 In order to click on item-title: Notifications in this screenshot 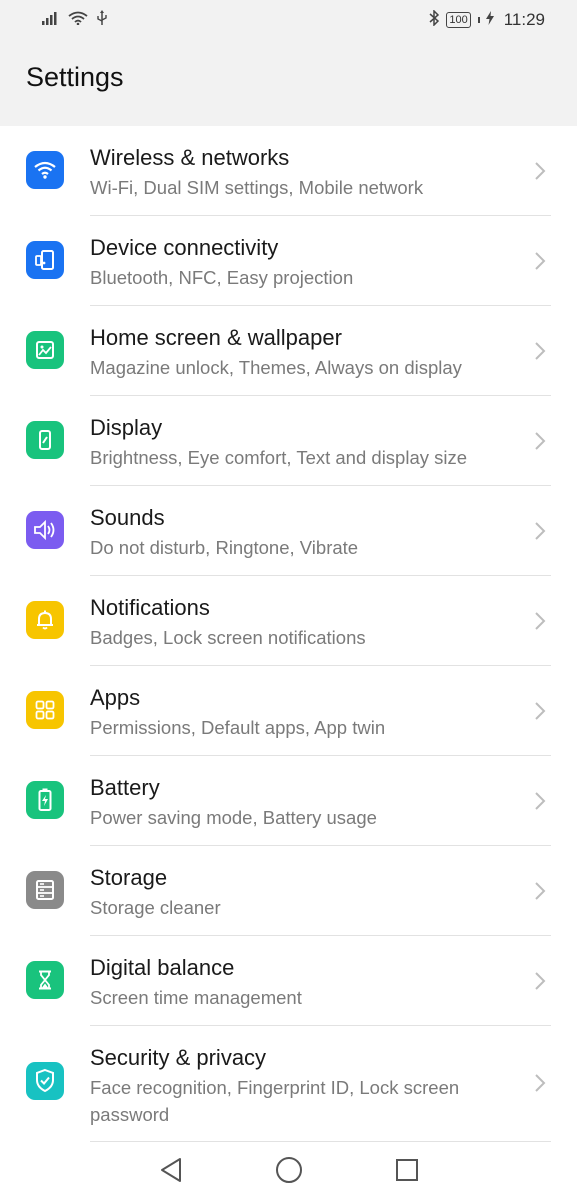, I will do `click(150, 607)`.